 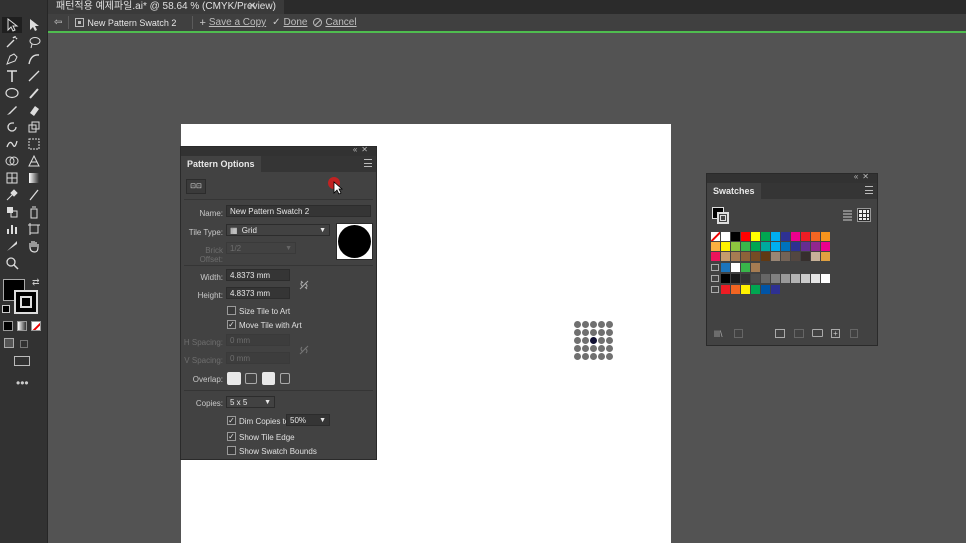 I want to click on mesh-tool-icon, so click(x=12, y=178).